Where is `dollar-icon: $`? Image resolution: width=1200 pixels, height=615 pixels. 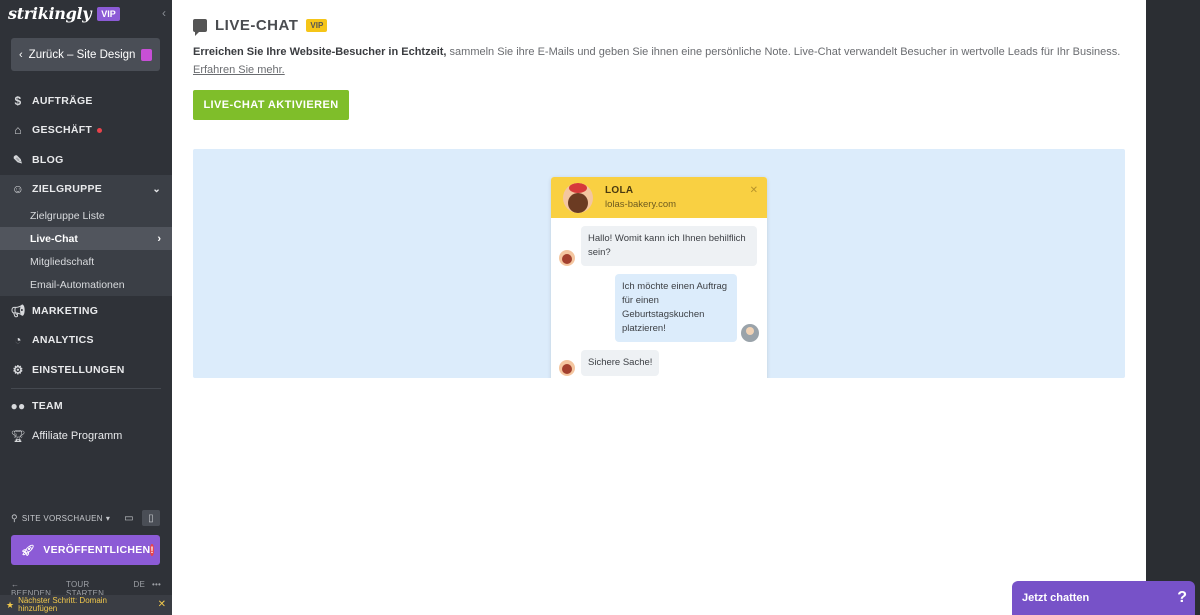 dollar-icon: $ is located at coordinates (18, 100).